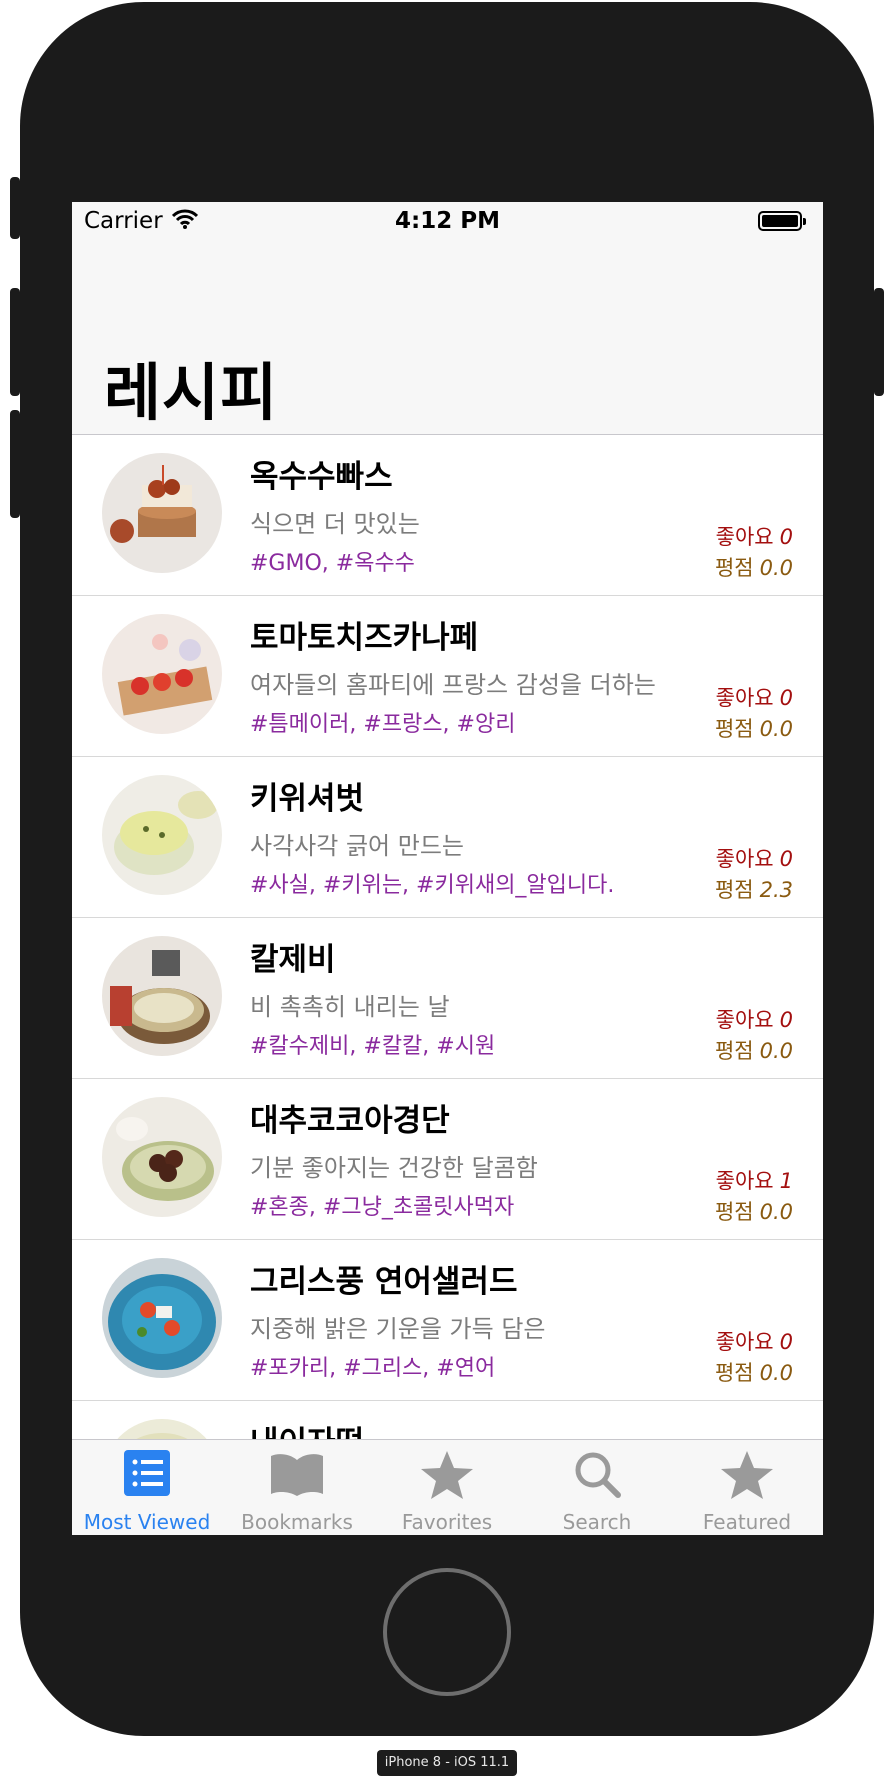  What do you see at coordinates (321, 477) in the screenshot?
I see `recipe-name: 옥수수빠스` at bounding box center [321, 477].